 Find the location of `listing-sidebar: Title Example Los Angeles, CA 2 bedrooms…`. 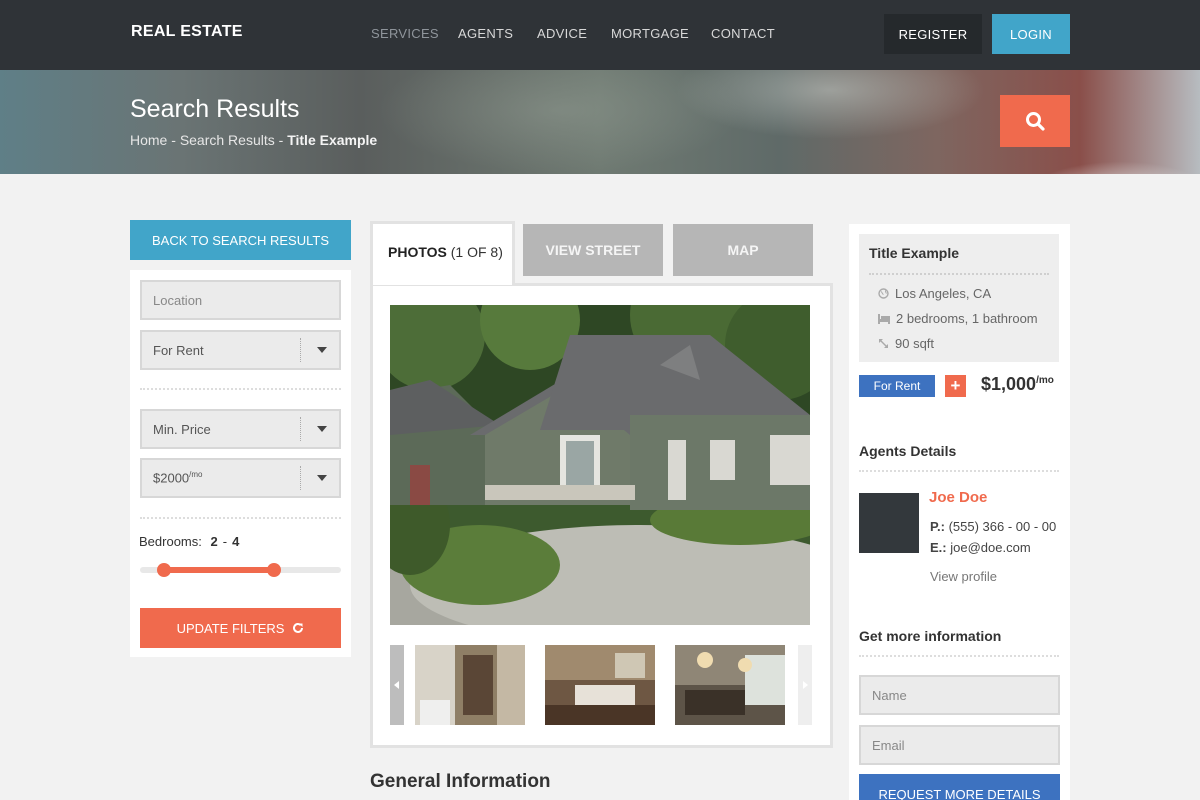

listing-sidebar: Title Example Los Angeles, CA 2 bedrooms… is located at coordinates (959, 512).